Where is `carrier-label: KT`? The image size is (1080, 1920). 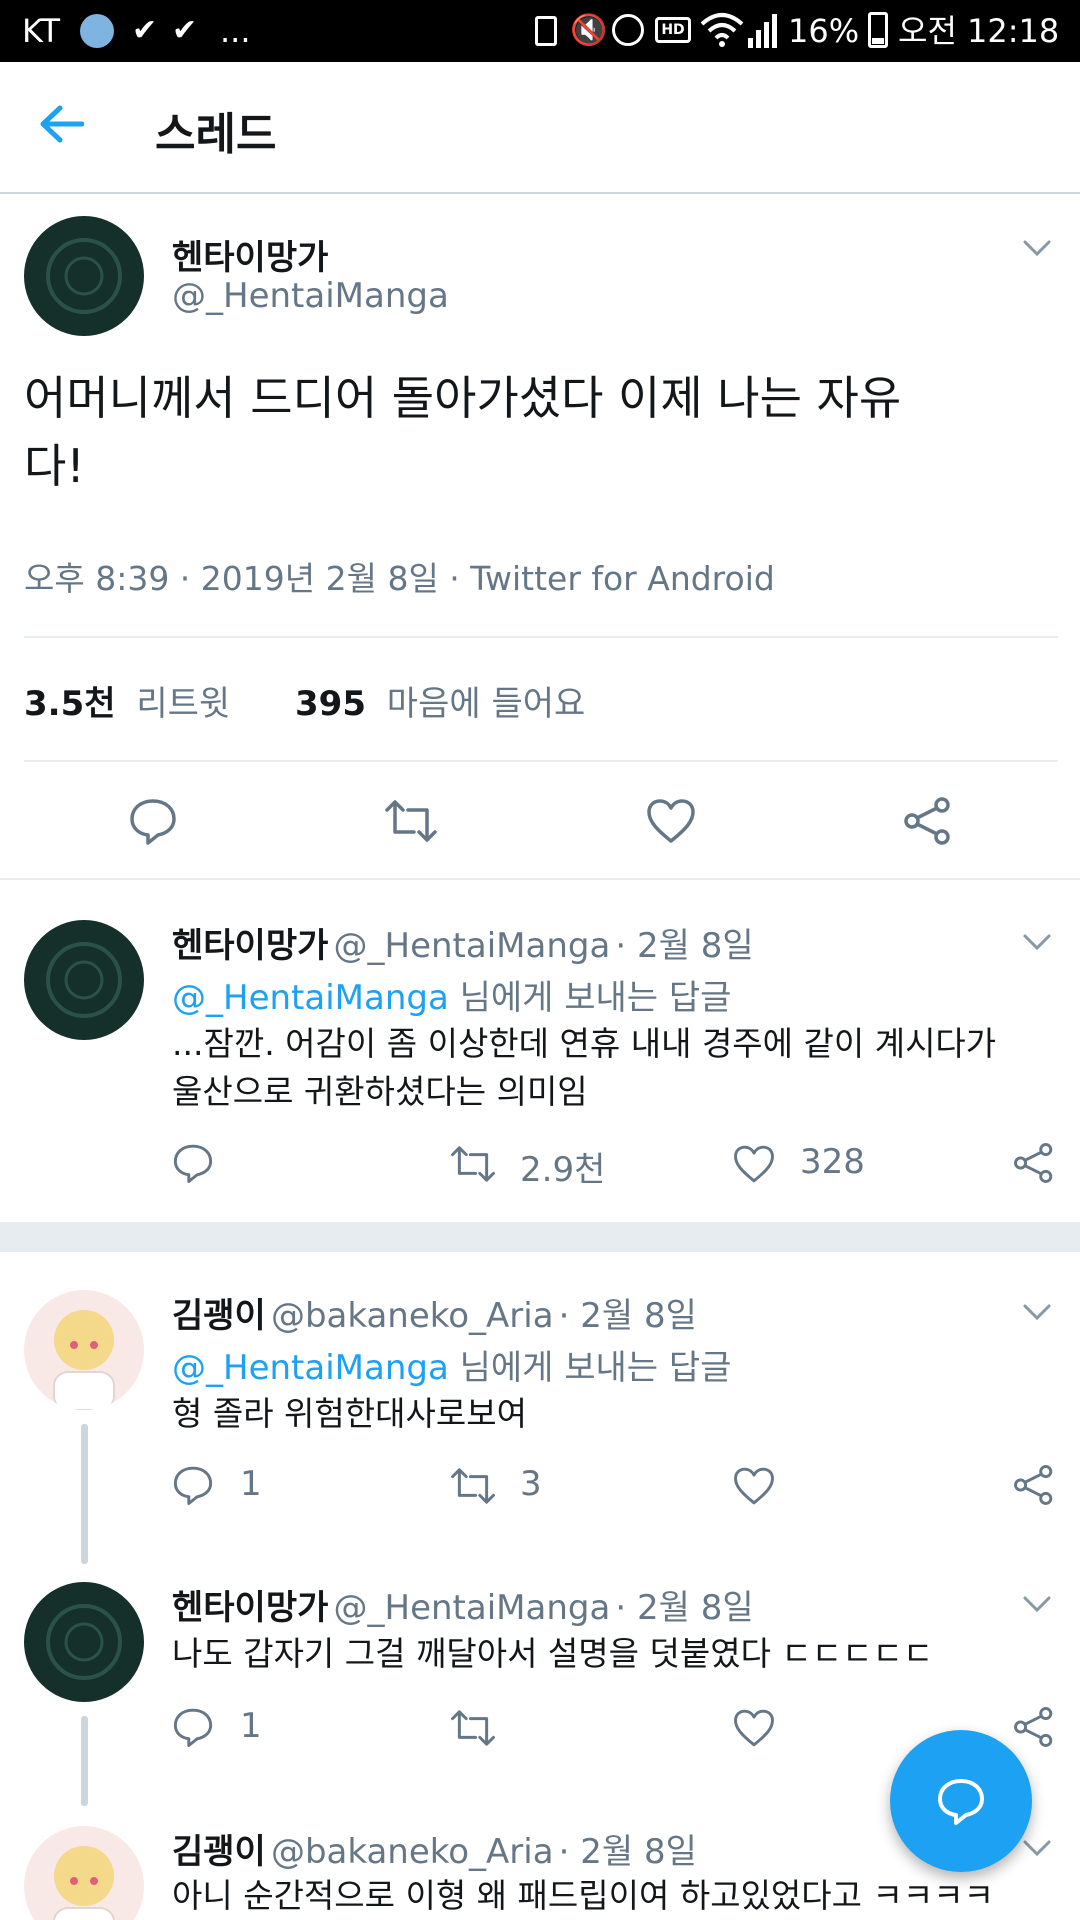 carrier-label: KT is located at coordinates (41, 31).